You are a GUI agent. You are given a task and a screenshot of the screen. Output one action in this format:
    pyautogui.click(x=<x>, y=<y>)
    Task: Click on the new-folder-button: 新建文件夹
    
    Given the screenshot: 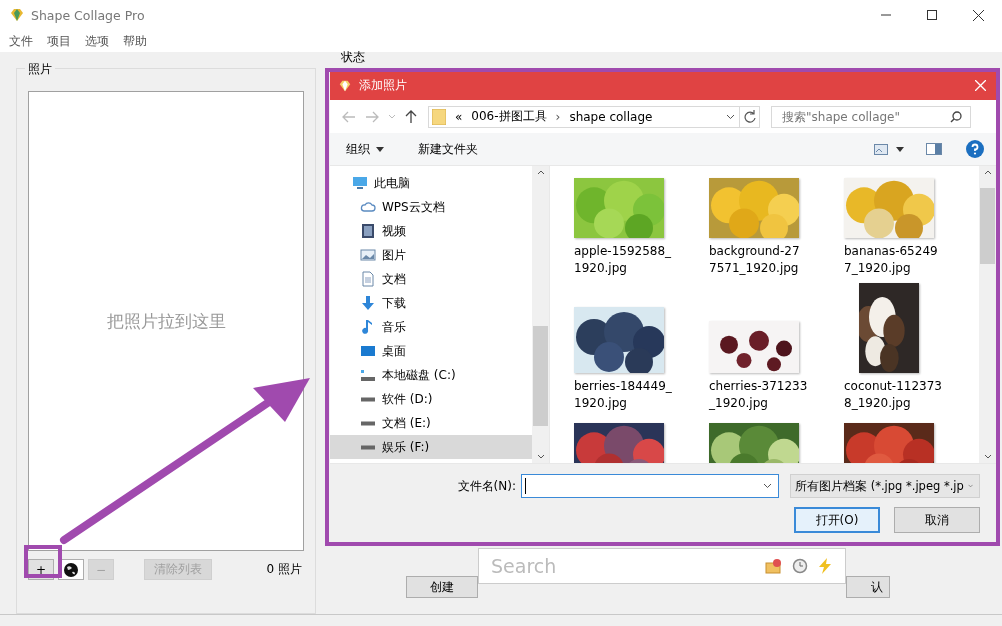 What is the action you would take?
    pyautogui.click(x=448, y=149)
    